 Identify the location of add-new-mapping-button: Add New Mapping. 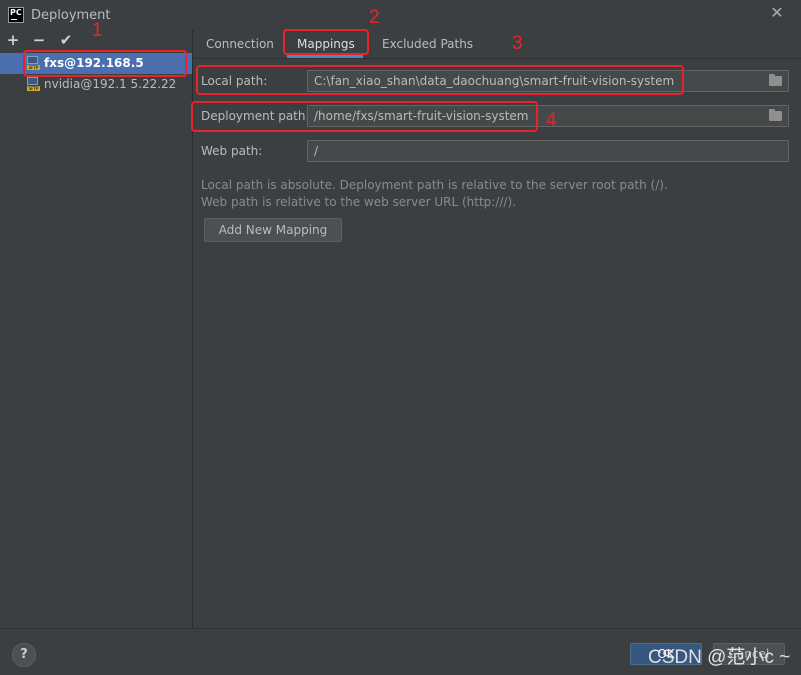
(273, 230).